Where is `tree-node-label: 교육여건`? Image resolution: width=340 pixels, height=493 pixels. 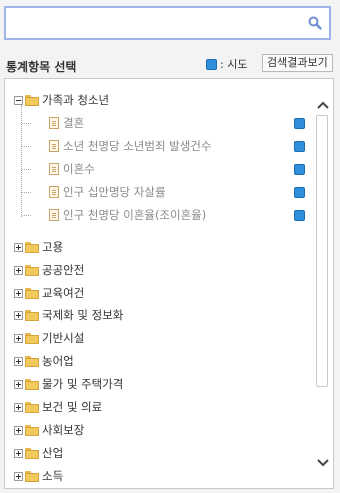
tree-node-label: 교육여건 is located at coordinates (63, 293).